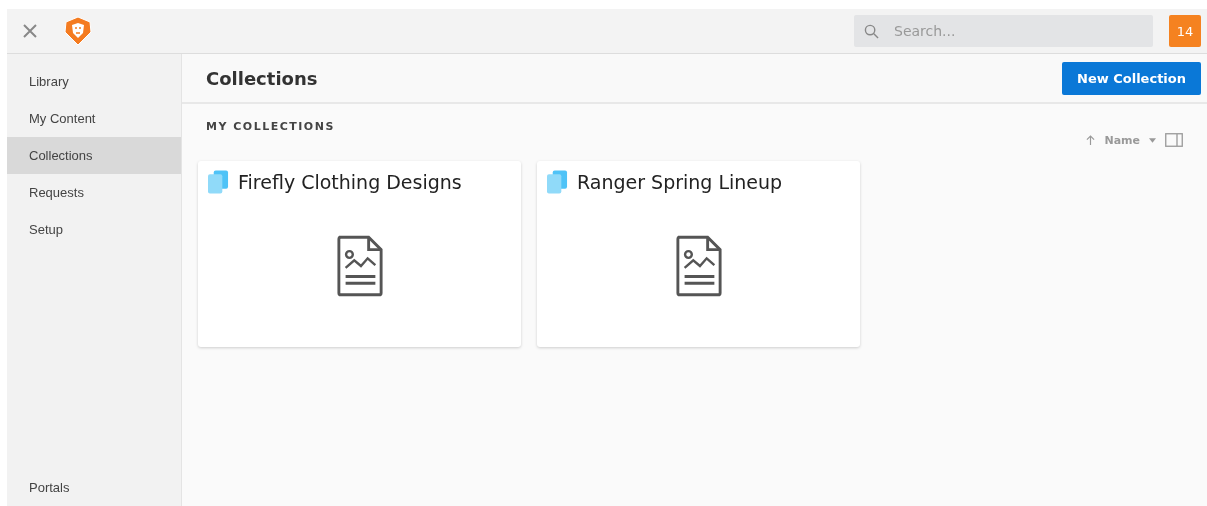 The image size is (1207, 506). Describe the element at coordinates (78, 31) in the screenshot. I see `lion-logo-icon` at that location.